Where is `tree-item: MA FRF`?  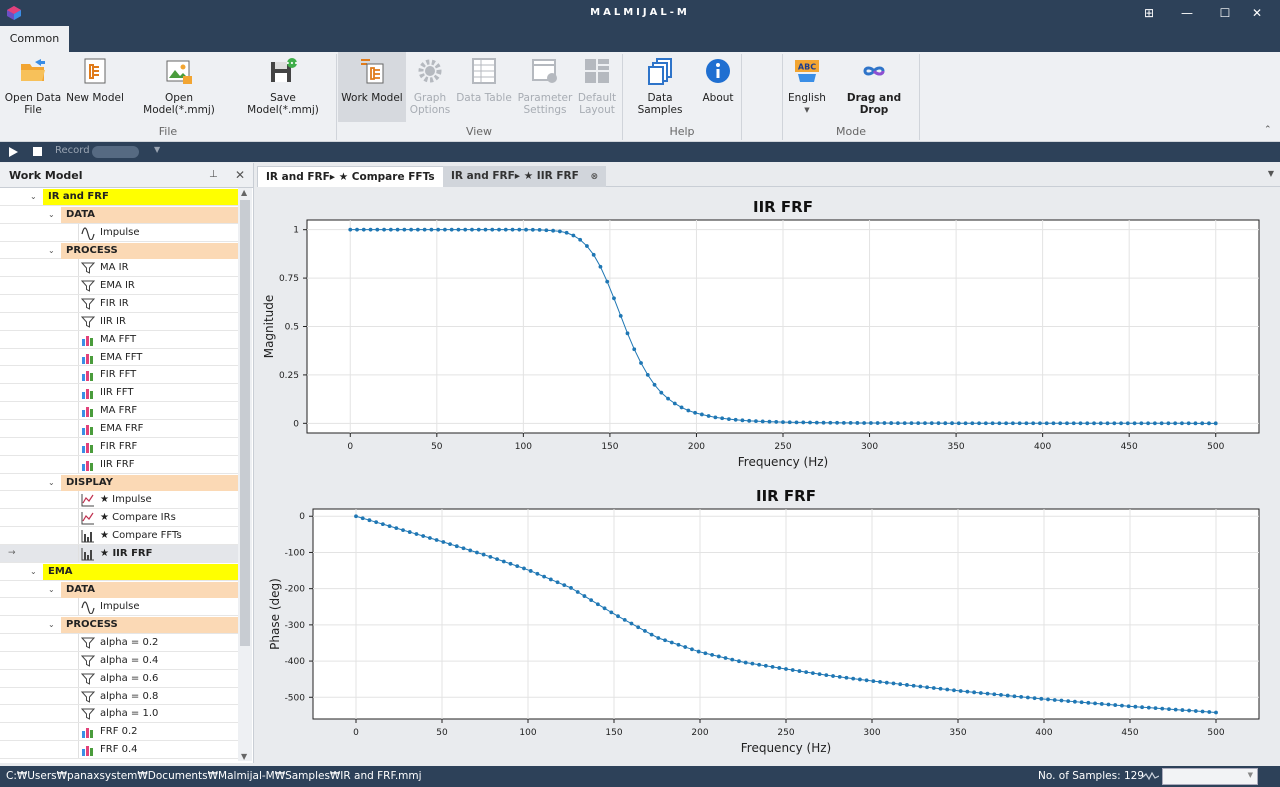
tree-item: MA FRF is located at coordinates (119, 411).